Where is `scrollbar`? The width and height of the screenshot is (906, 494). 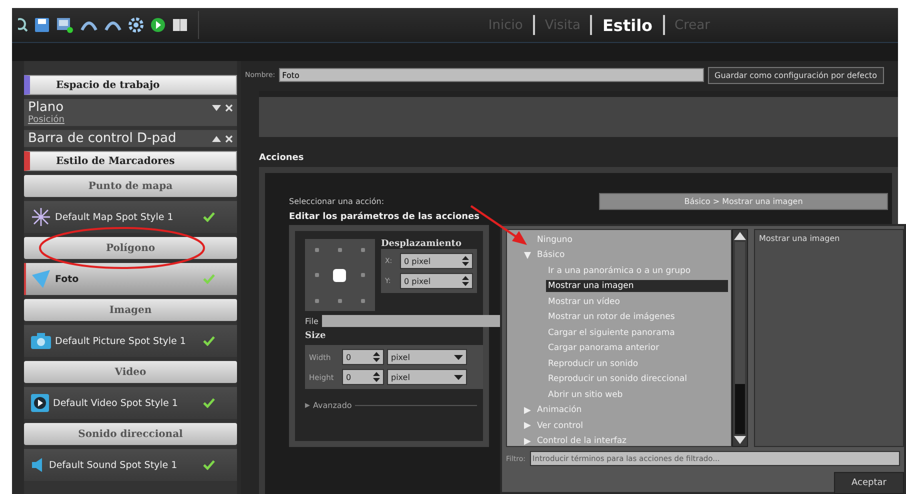 scrollbar is located at coordinates (740, 338).